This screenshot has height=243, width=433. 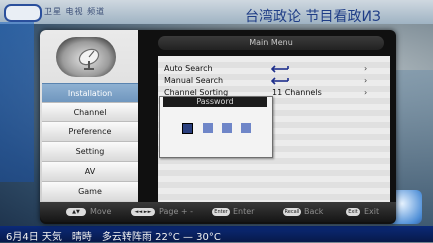 I want to click on hint-enter: Enter, so click(x=244, y=211).